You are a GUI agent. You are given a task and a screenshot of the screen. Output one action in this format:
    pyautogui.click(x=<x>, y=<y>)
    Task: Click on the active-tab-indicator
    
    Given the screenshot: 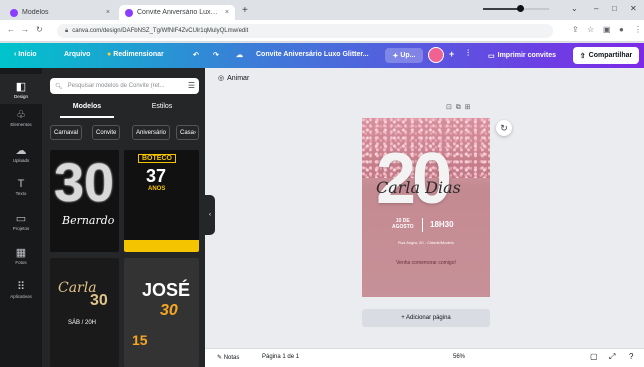 What is the action you would take?
    pyautogui.click(x=87, y=117)
    